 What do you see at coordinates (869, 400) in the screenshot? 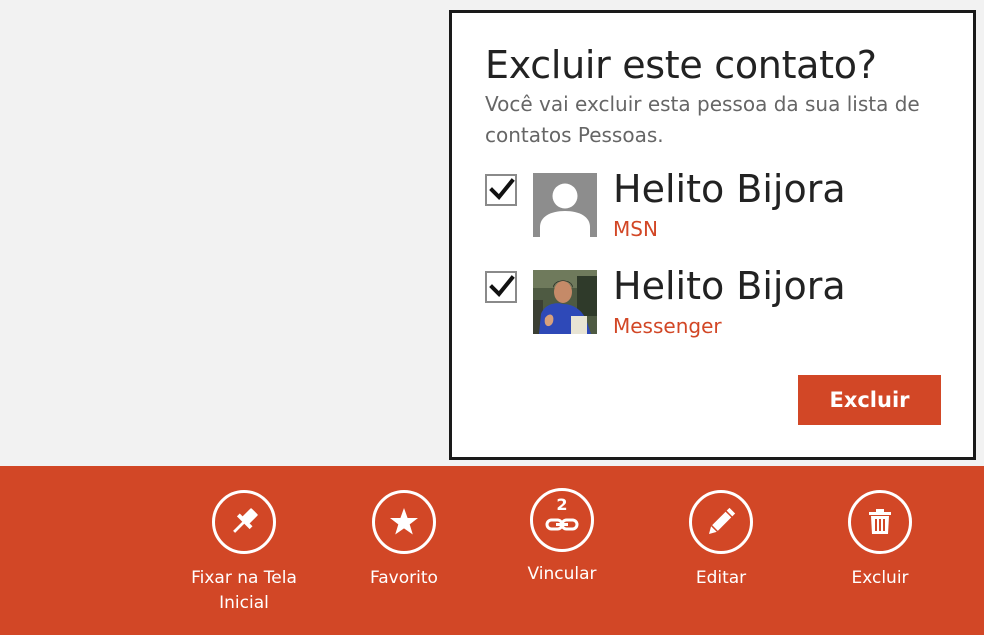
I see `confirm-delete-button: Excluir` at bounding box center [869, 400].